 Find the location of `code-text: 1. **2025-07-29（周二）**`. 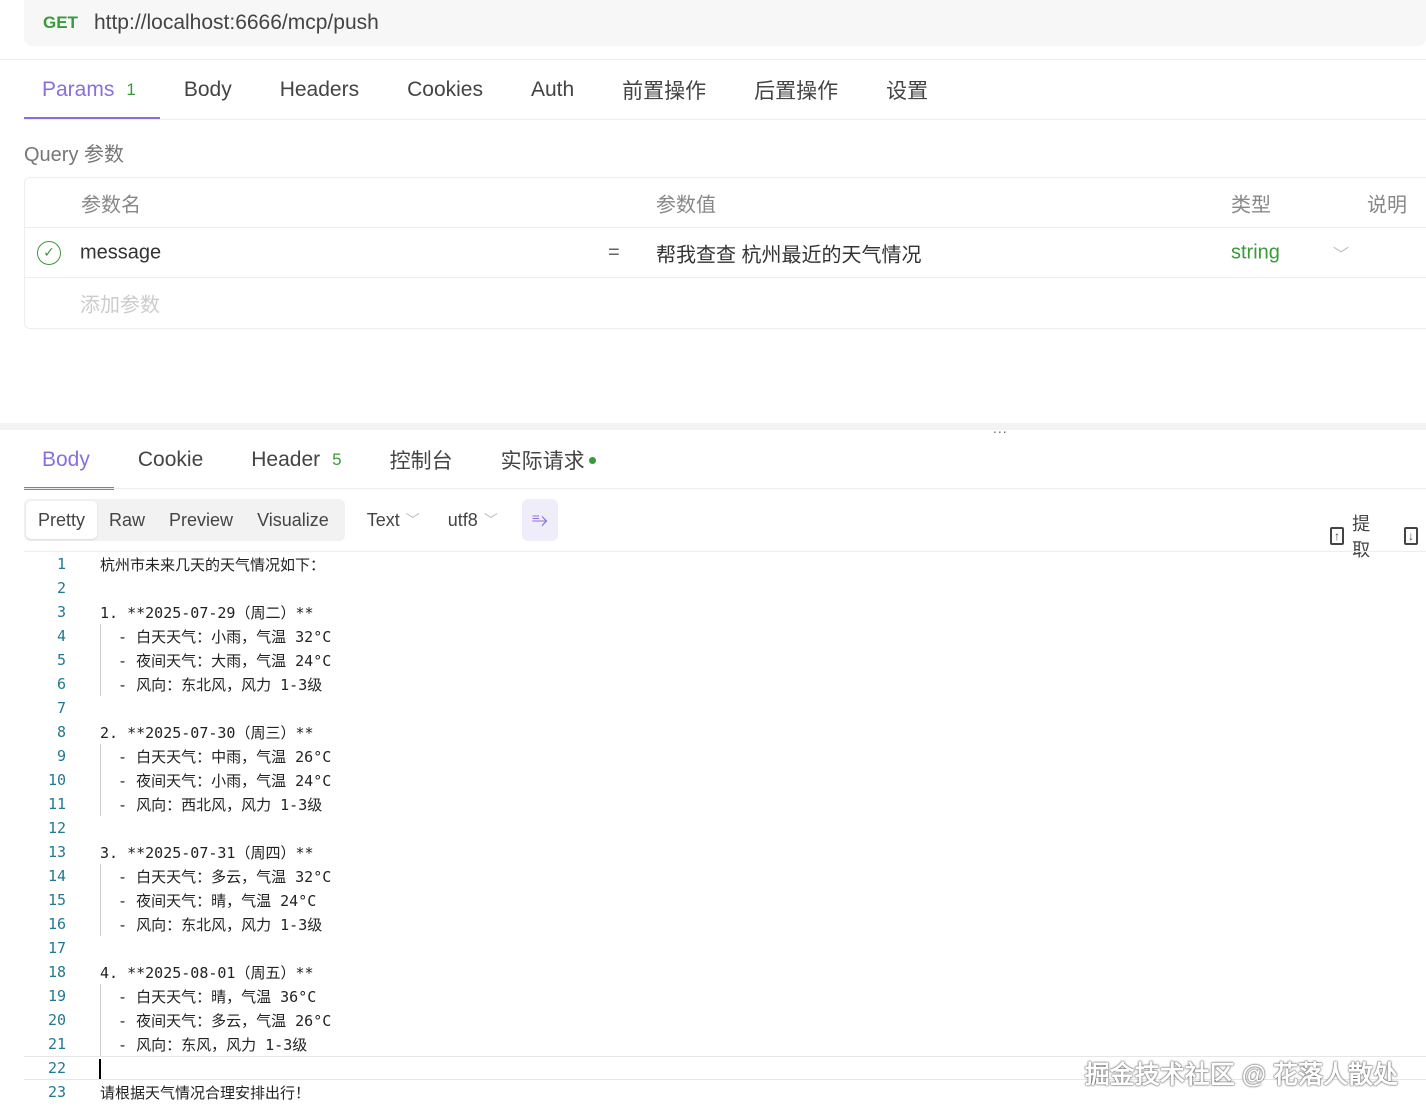

code-text: 1. **2025-07-29（周二）** is located at coordinates (207, 612).